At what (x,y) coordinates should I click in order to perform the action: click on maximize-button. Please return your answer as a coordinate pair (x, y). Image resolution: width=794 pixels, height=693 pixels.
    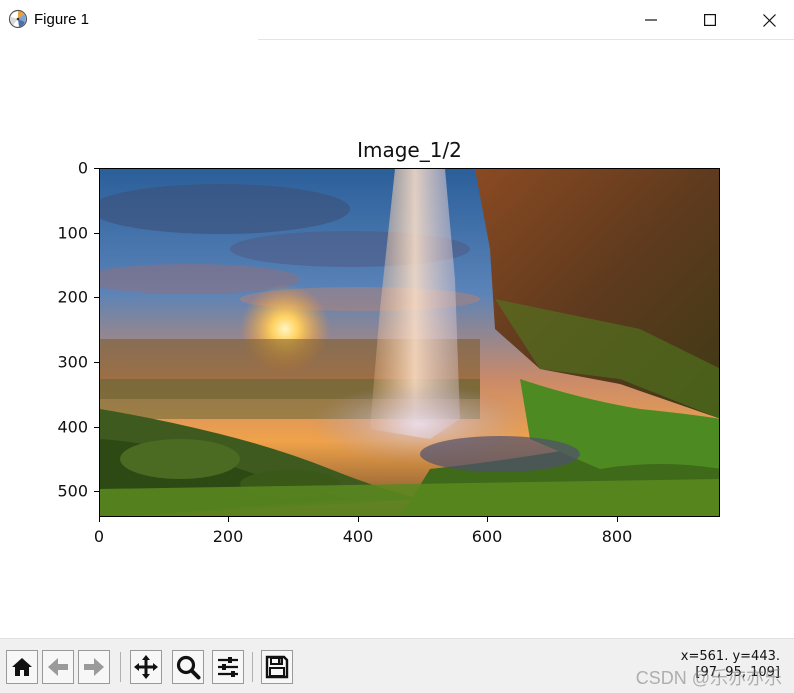
    Looking at the image, I should click on (710, 20).